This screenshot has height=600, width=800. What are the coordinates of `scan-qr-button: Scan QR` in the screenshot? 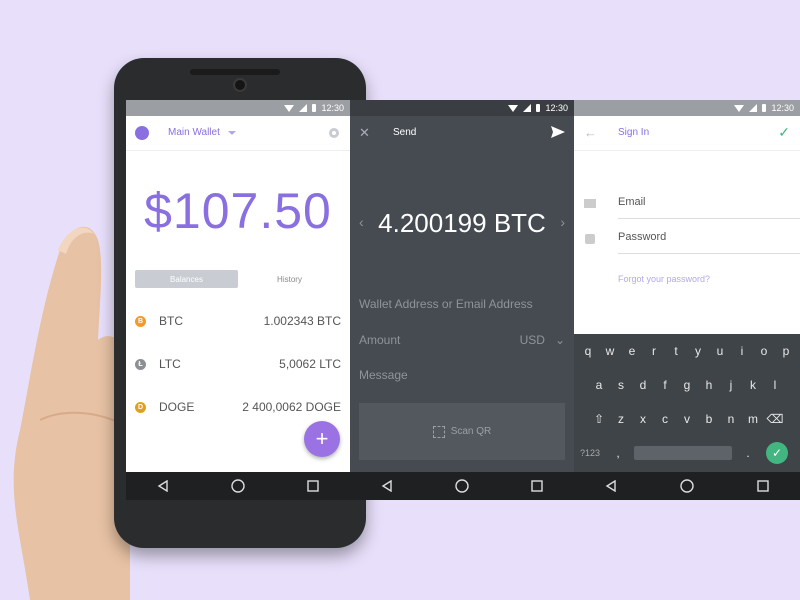 It's located at (462, 431).